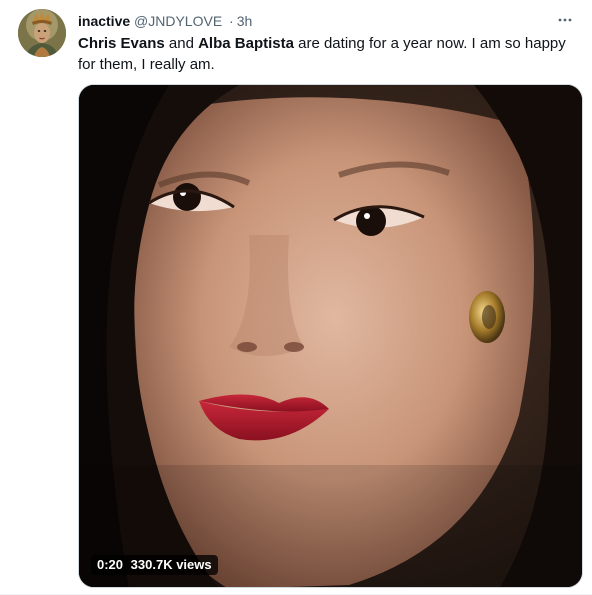 This screenshot has height=595, width=592. What do you see at coordinates (104, 21) in the screenshot?
I see `display-name: inactive` at bounding box center [104, 21].